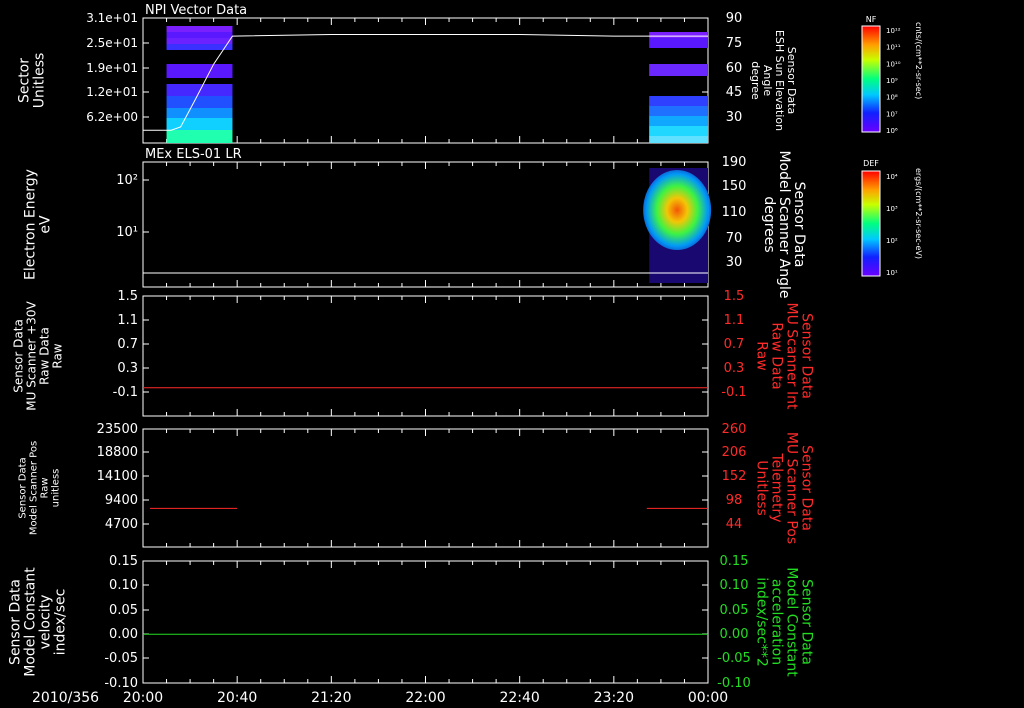  I want to click on right-tick-label: 60, so click(734, 68).